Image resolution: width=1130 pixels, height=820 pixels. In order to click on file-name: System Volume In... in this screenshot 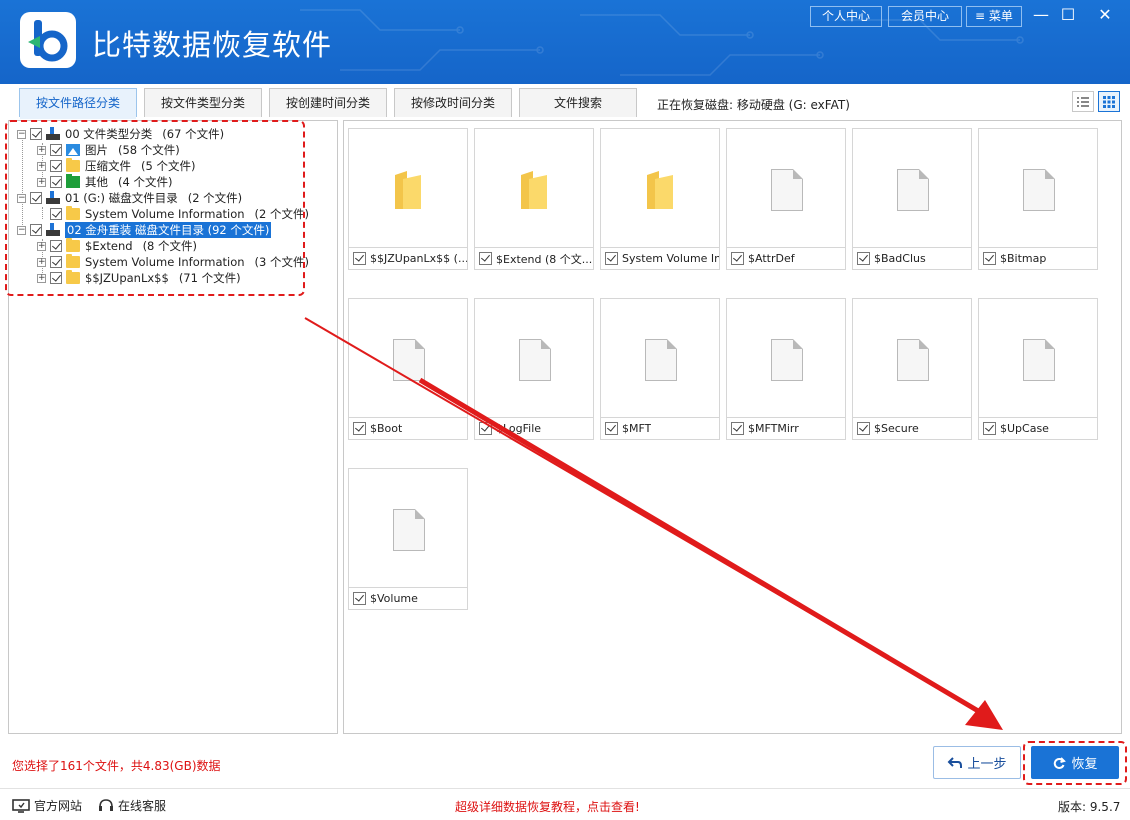, I will do `click(670, 258)`.